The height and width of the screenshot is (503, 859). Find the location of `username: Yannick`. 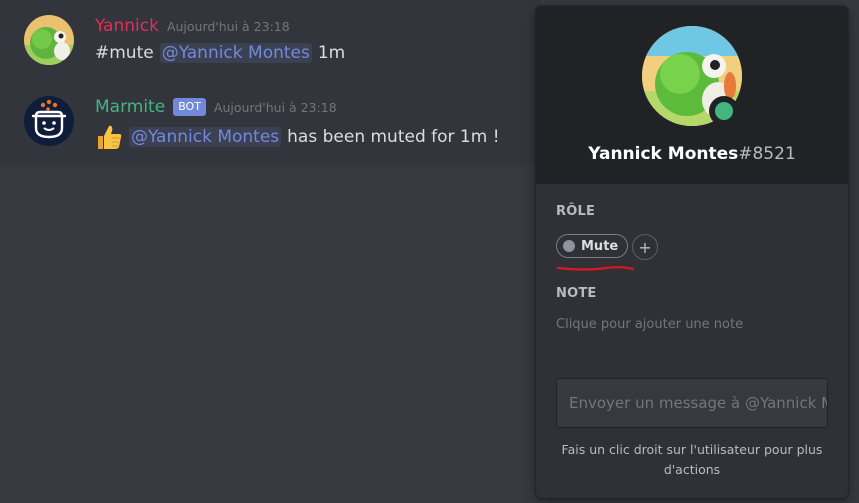

username: Yannick is located at coordinates (127, 26).